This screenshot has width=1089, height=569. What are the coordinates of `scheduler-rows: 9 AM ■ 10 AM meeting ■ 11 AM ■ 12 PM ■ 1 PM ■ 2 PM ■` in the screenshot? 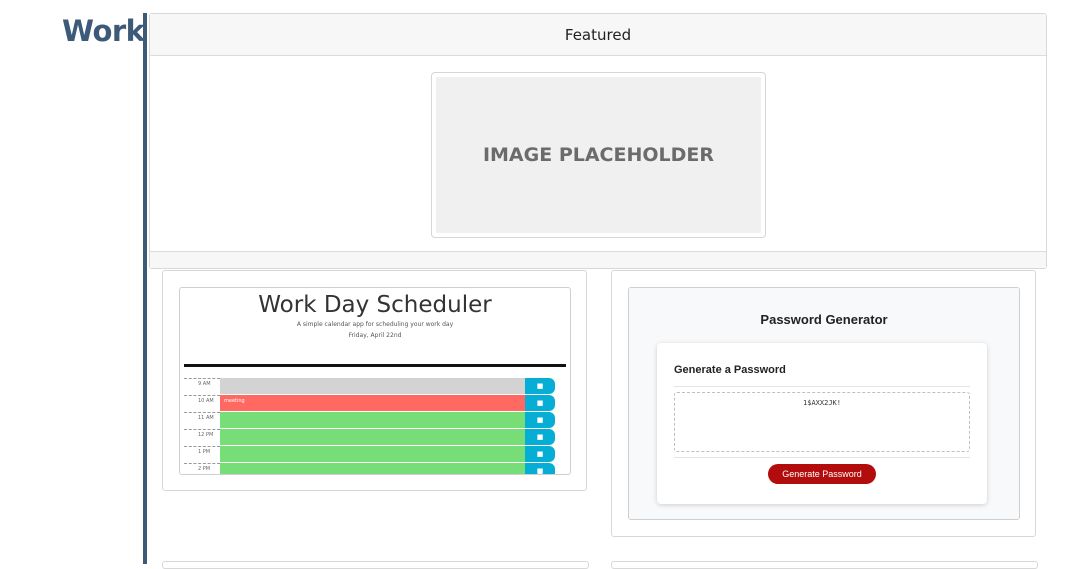 It's located at (369, 426).